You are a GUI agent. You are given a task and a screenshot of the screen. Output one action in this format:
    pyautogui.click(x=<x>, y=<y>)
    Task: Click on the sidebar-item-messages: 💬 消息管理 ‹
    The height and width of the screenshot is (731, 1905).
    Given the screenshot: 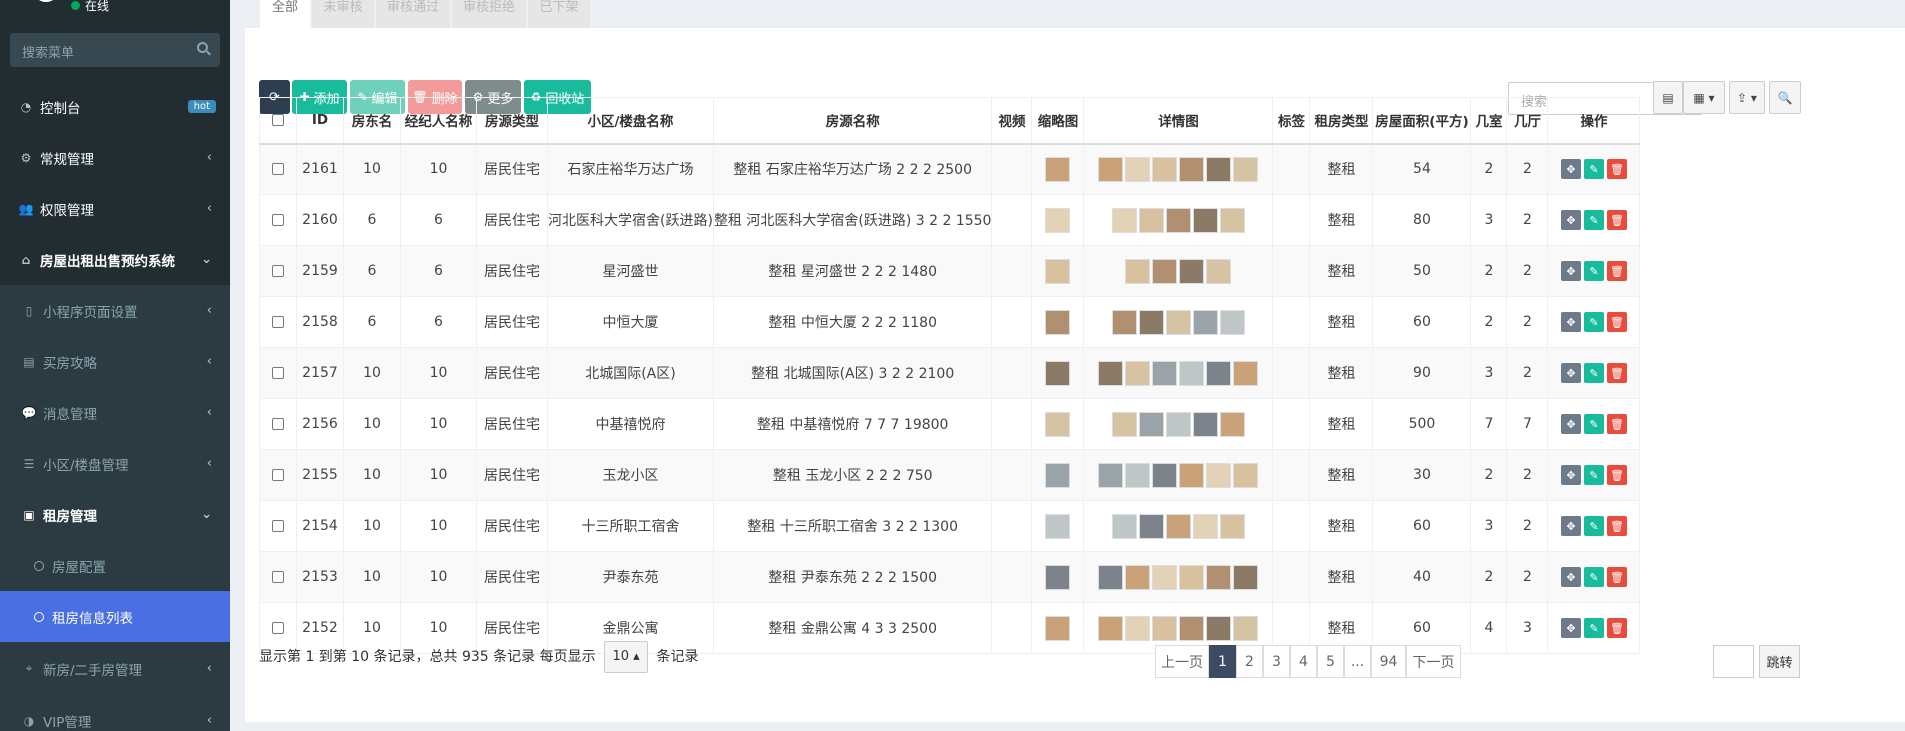 What is the action you would take?
    pyautogui.click(x=115, y=412)
    